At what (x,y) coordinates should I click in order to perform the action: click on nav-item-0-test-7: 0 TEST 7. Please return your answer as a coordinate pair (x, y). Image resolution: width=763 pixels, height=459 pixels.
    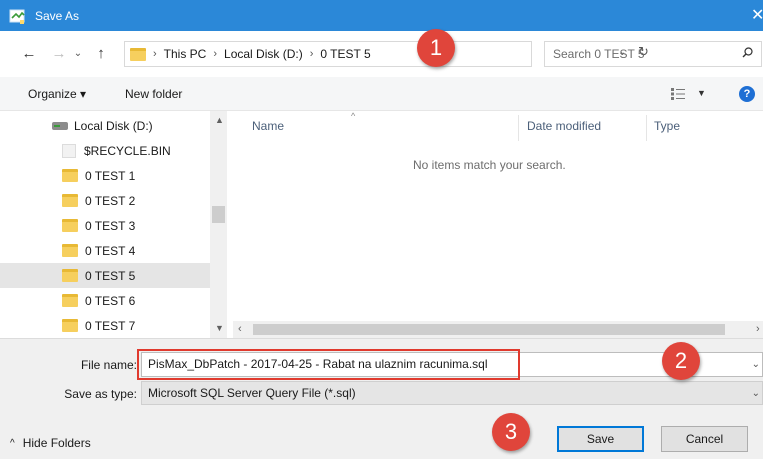
    Looking at the image, I should click on (105, 325).